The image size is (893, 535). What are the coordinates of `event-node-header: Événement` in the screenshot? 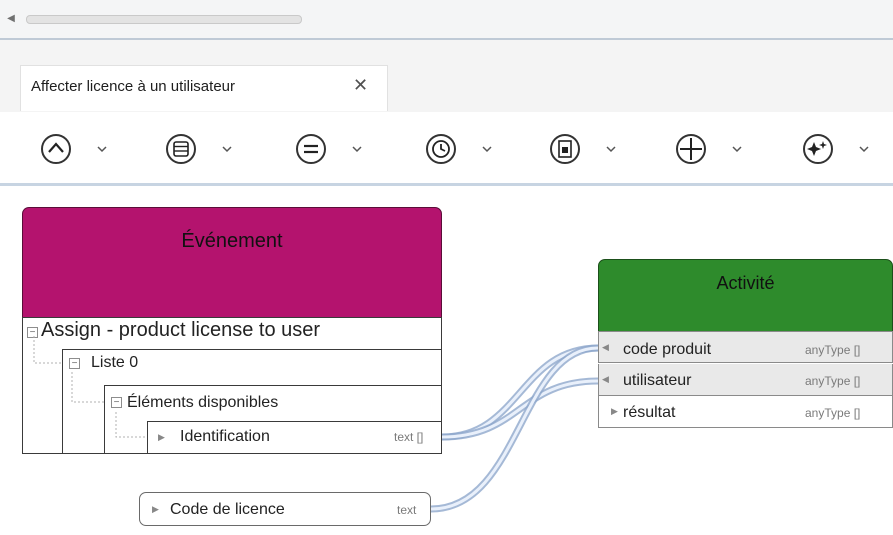 It's located at (232, 262).